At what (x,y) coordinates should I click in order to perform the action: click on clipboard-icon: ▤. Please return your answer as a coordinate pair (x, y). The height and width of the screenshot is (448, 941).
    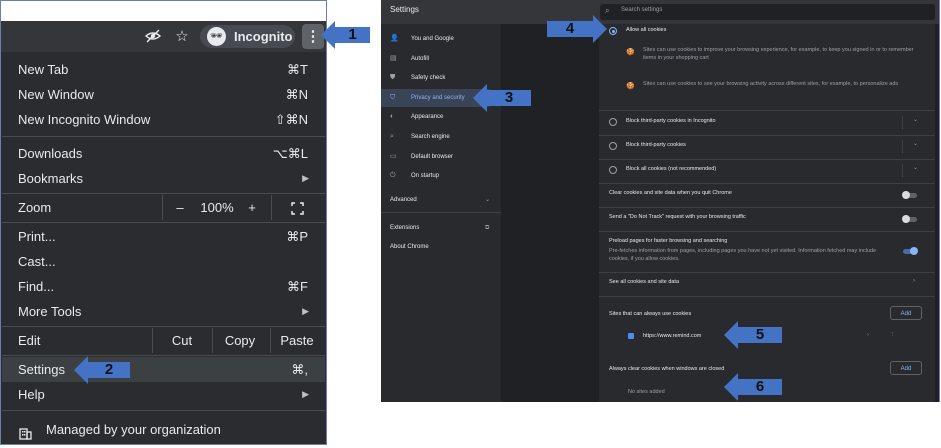
    Looking at the image, I should click on (393, 58).